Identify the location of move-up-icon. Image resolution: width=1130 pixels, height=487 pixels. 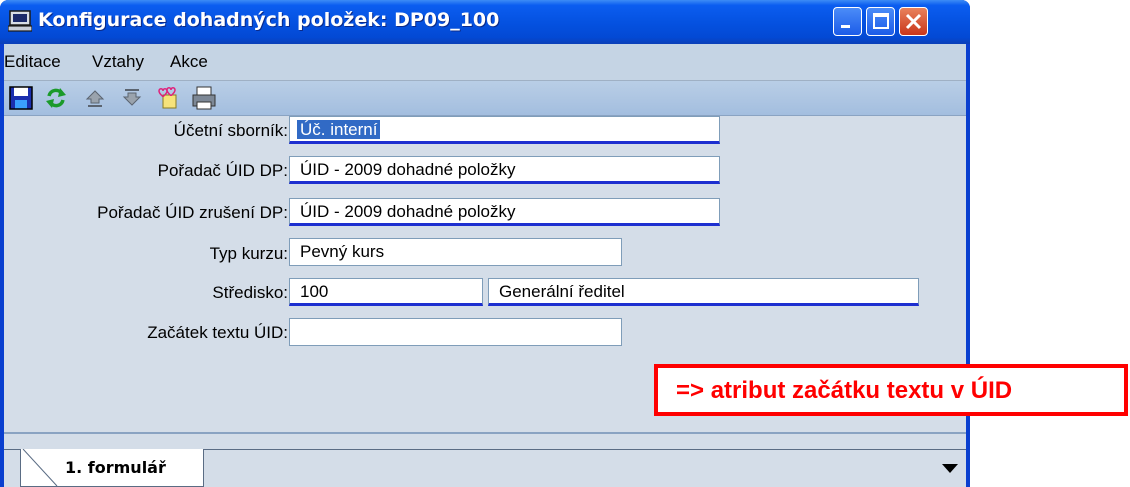
(95, 98).